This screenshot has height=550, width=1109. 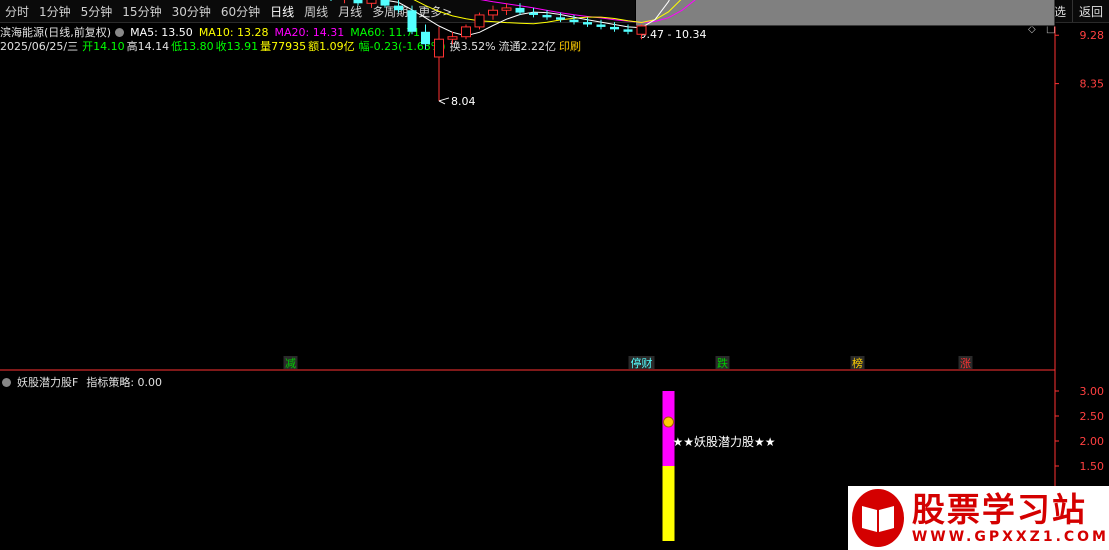 I want to click on indicator-tick-label: 2.00, so click(x=1092, y=441).